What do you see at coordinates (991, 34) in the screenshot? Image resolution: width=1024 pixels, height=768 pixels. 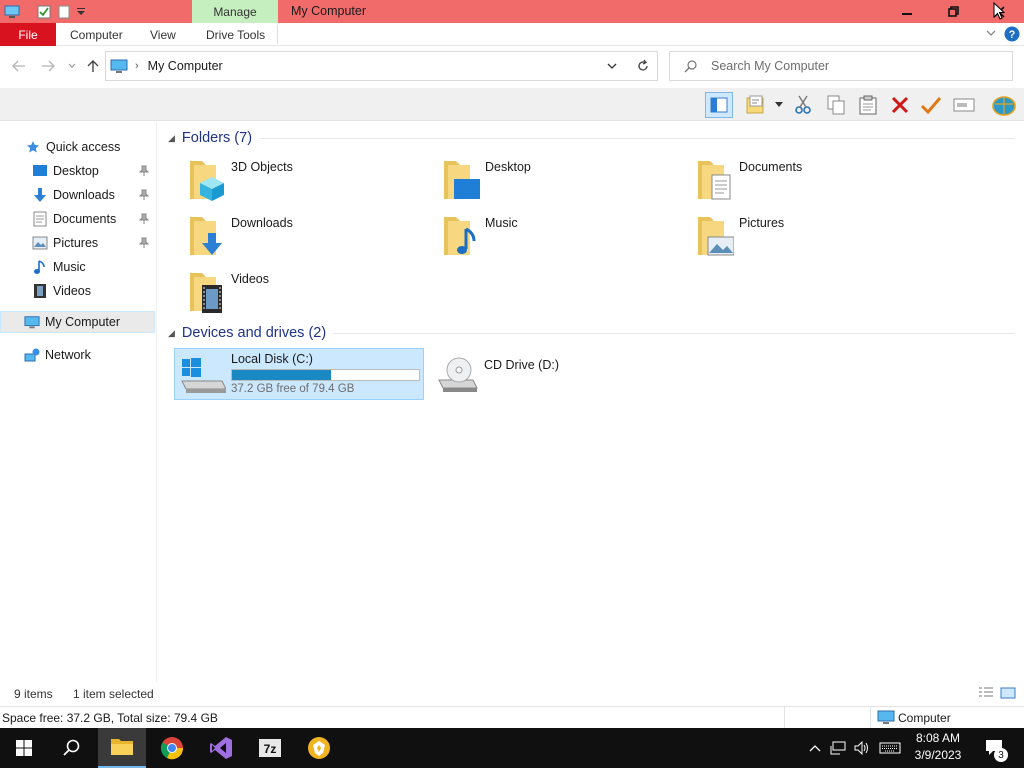 I see `expand-ribbon-icon` at bounding box center [991, 34].